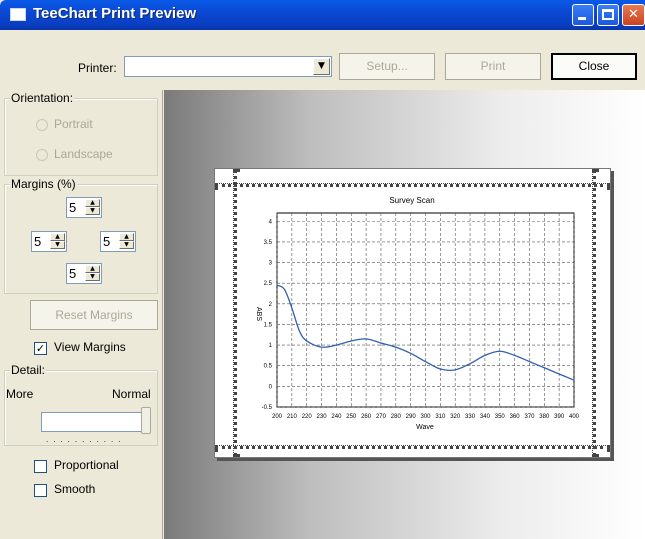 Image resolution: width=645 pixels, height=539 pixels. What do you see at coordinates (73, 124) in the screenshot?
I see `portrait-label: Portrait` at bounding box center [73, 124].